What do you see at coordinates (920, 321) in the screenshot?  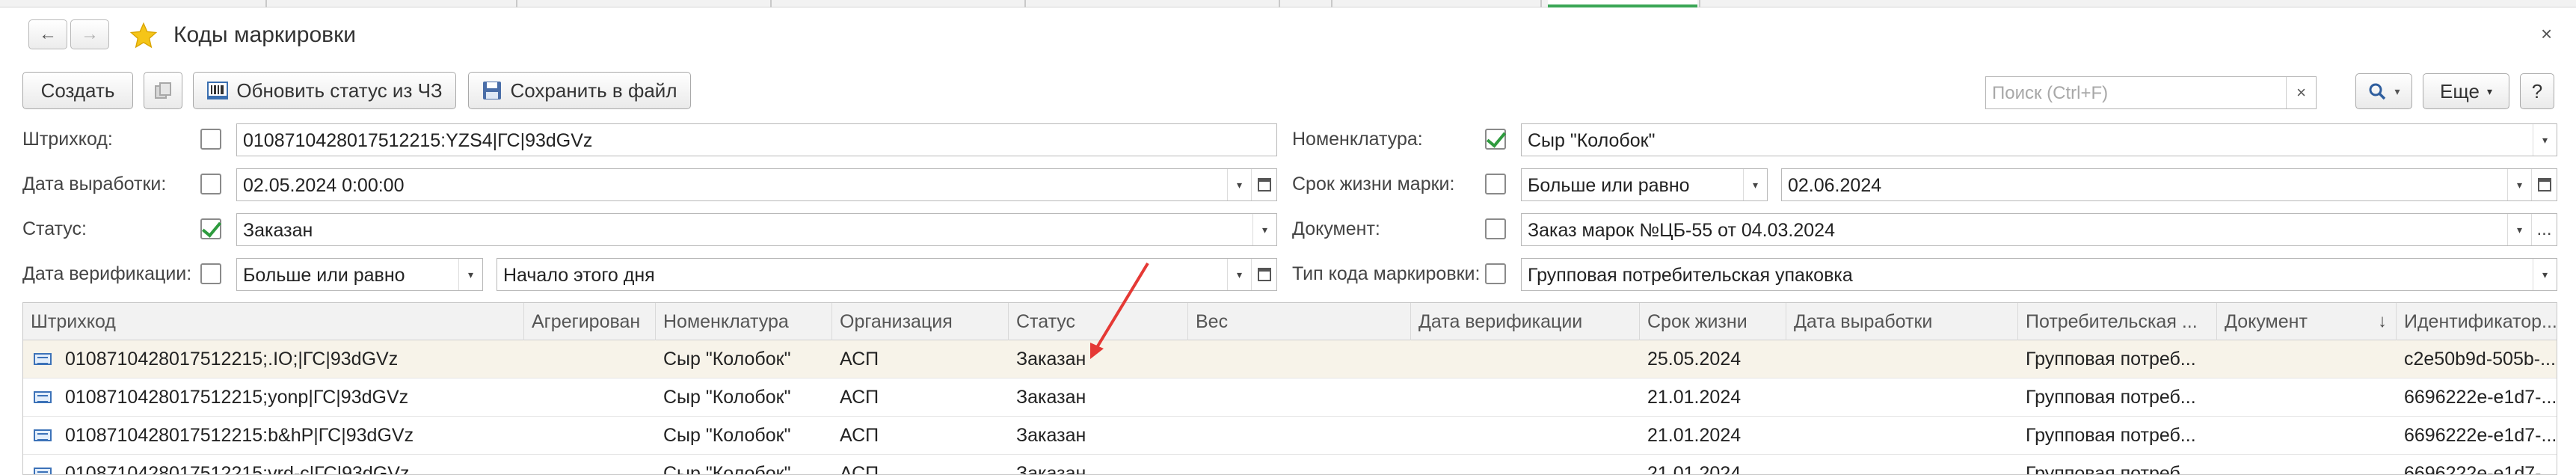 I see `column-header-organization: Организация` at bounding box center [920, 321].